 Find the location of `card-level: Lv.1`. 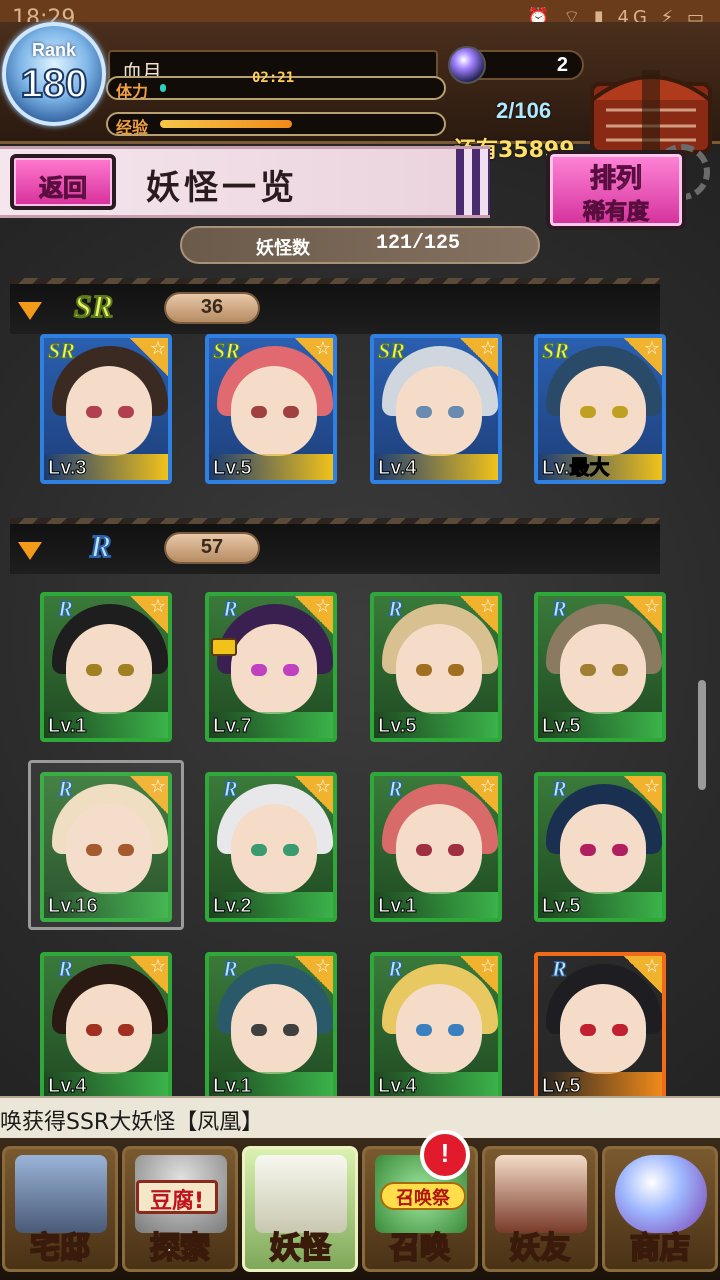

card-level: Lv.1 is located at coordinates (68, 726).